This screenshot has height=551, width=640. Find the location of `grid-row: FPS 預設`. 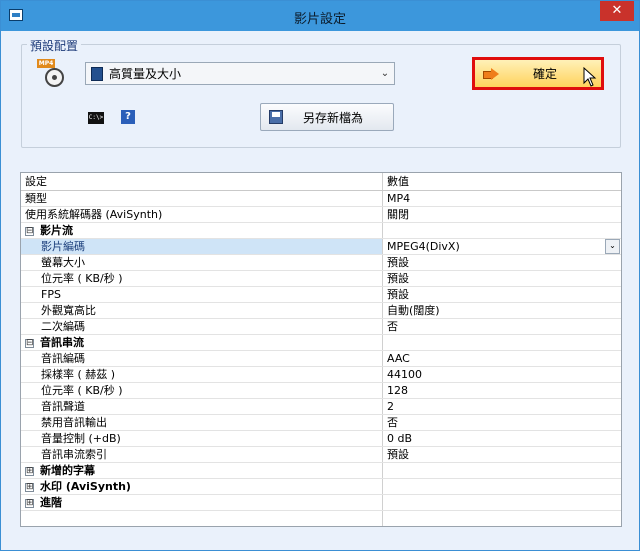

grid-row: FPS 預設 is located at coordinates (321, 295).